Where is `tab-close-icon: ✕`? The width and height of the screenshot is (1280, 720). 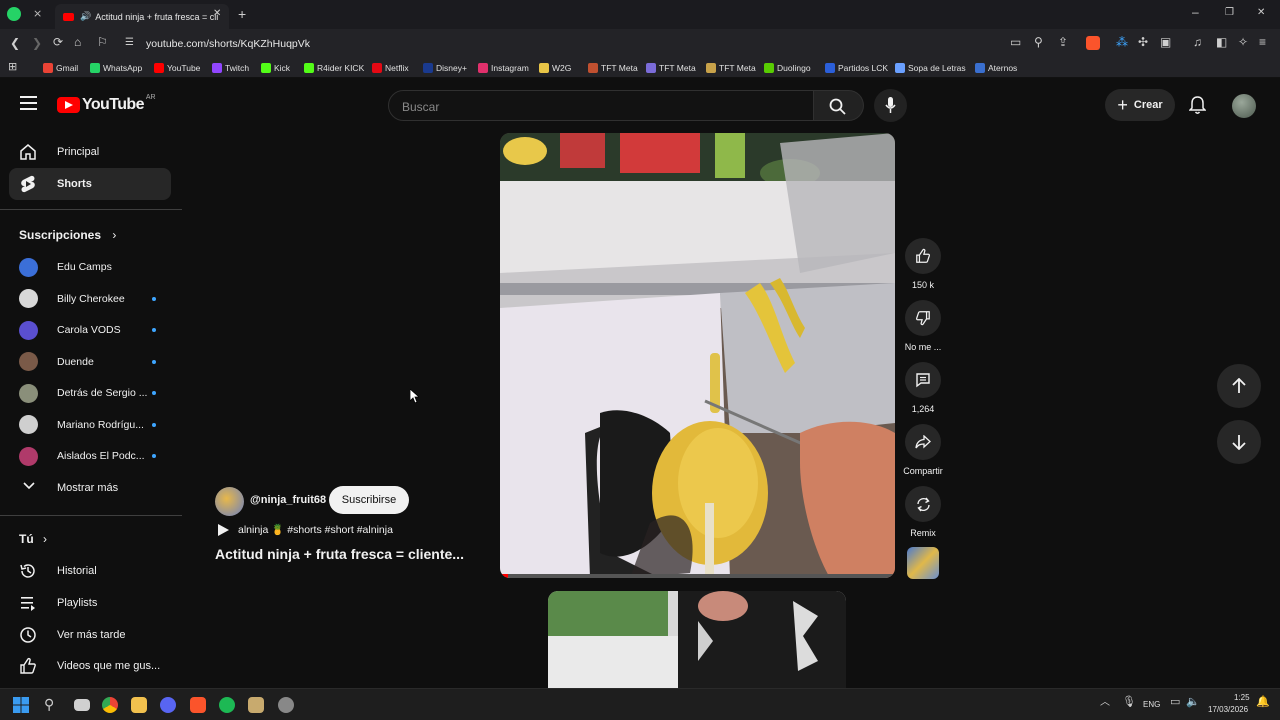
tab-close-icon: ✕ is located at coordinates (217, 14).